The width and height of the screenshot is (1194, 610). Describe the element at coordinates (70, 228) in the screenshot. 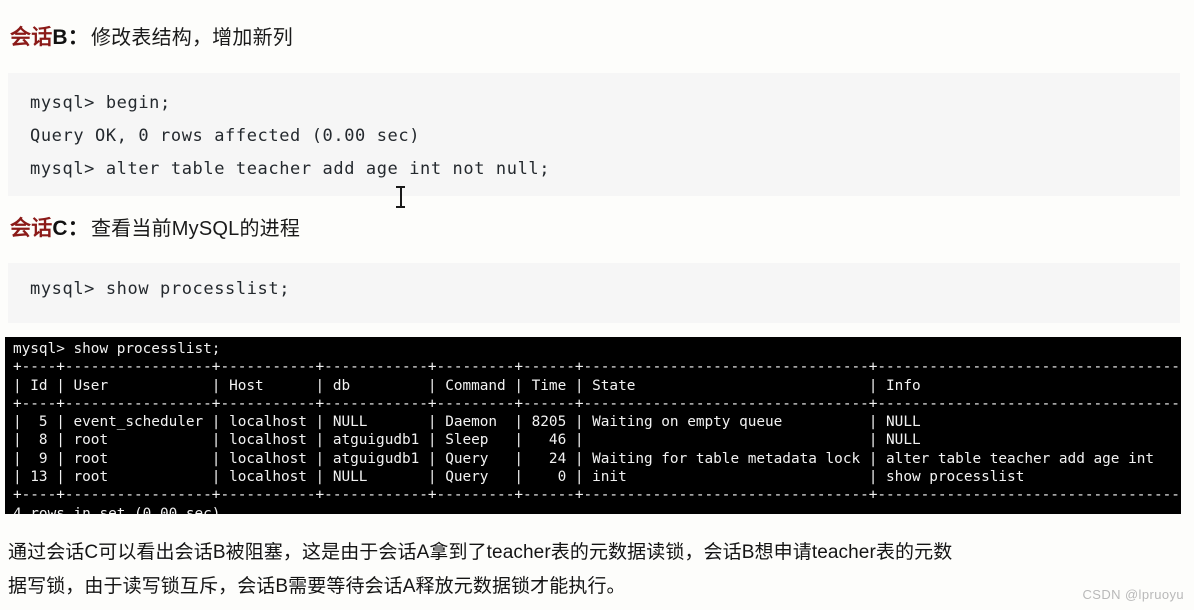

I see `heading-session-c-letter: C：` at that location.